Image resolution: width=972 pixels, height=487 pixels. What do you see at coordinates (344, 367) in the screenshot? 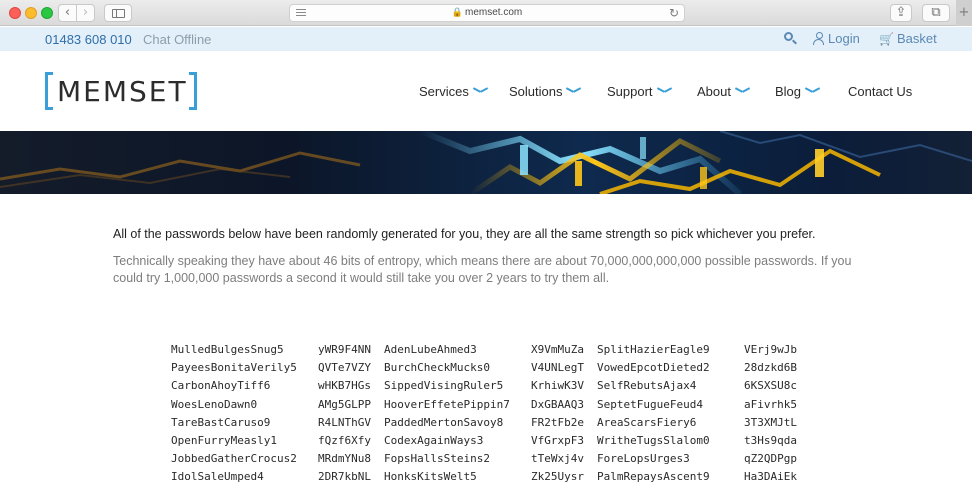
I see `password-item: QVTe7VZY` at bounding box center [344, 367].